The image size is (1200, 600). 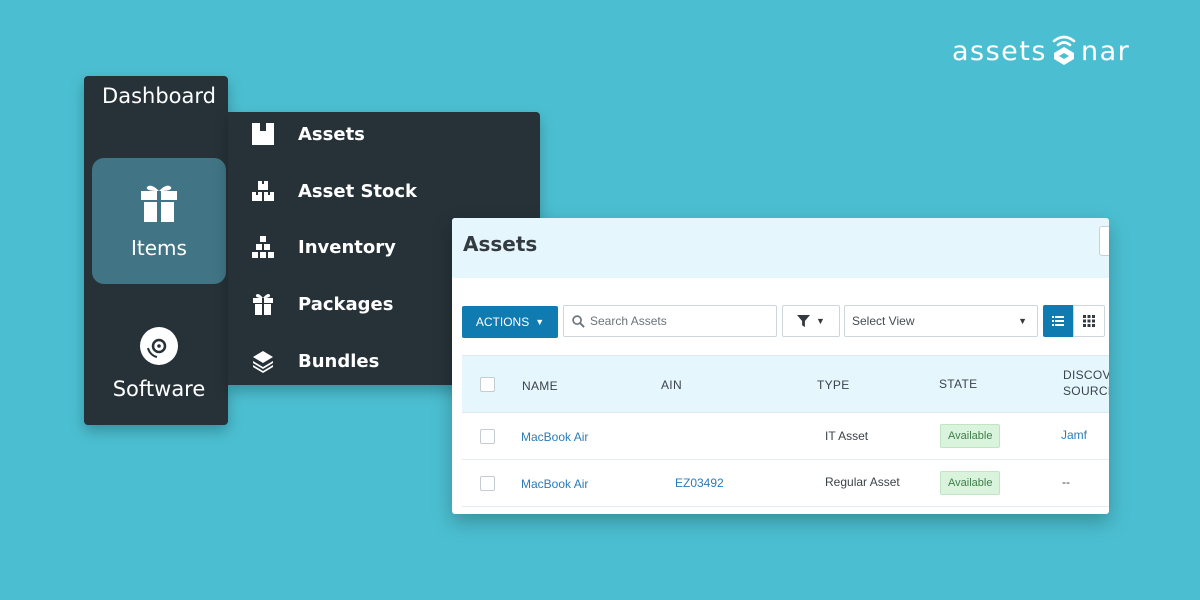 What do you see at coordinates (347, 247) in the screenshot?
I see `submenu-item-label: Inventory` at bounding box center [347, 247].